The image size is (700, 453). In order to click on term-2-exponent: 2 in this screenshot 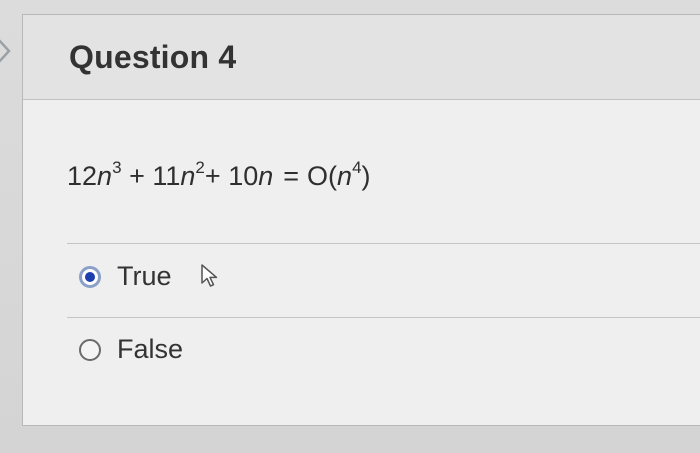, I will do `click(200, 167)`.